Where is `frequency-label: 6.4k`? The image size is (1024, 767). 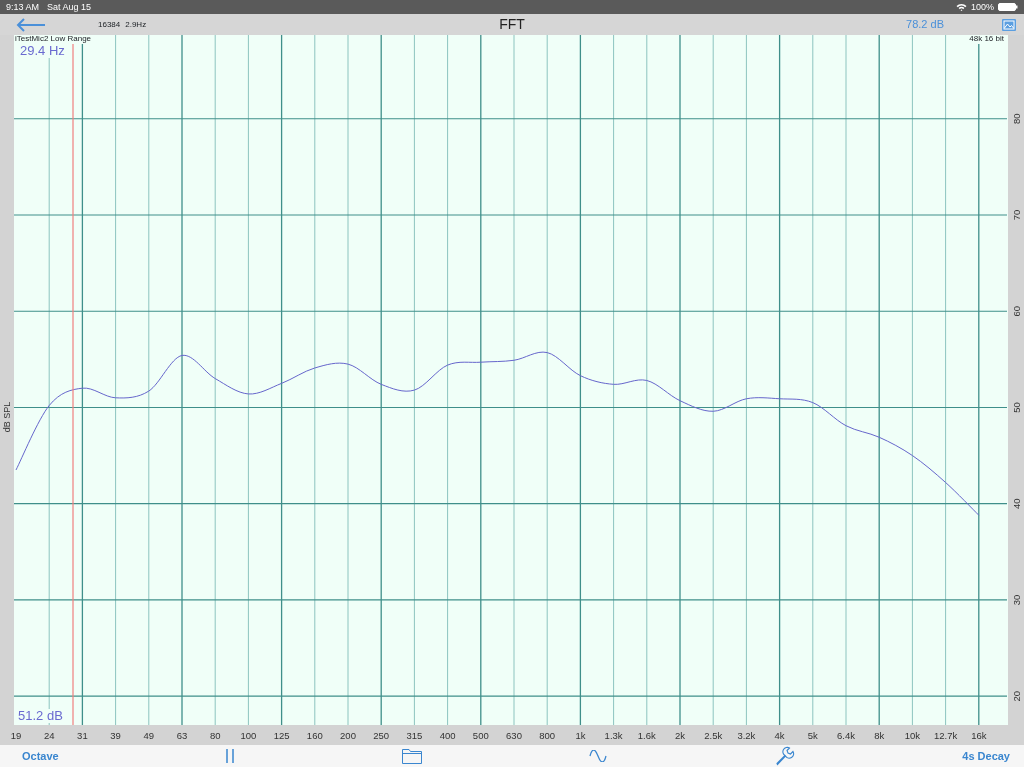
frequency-label: 6.4k is located at coordinates (846, 735).